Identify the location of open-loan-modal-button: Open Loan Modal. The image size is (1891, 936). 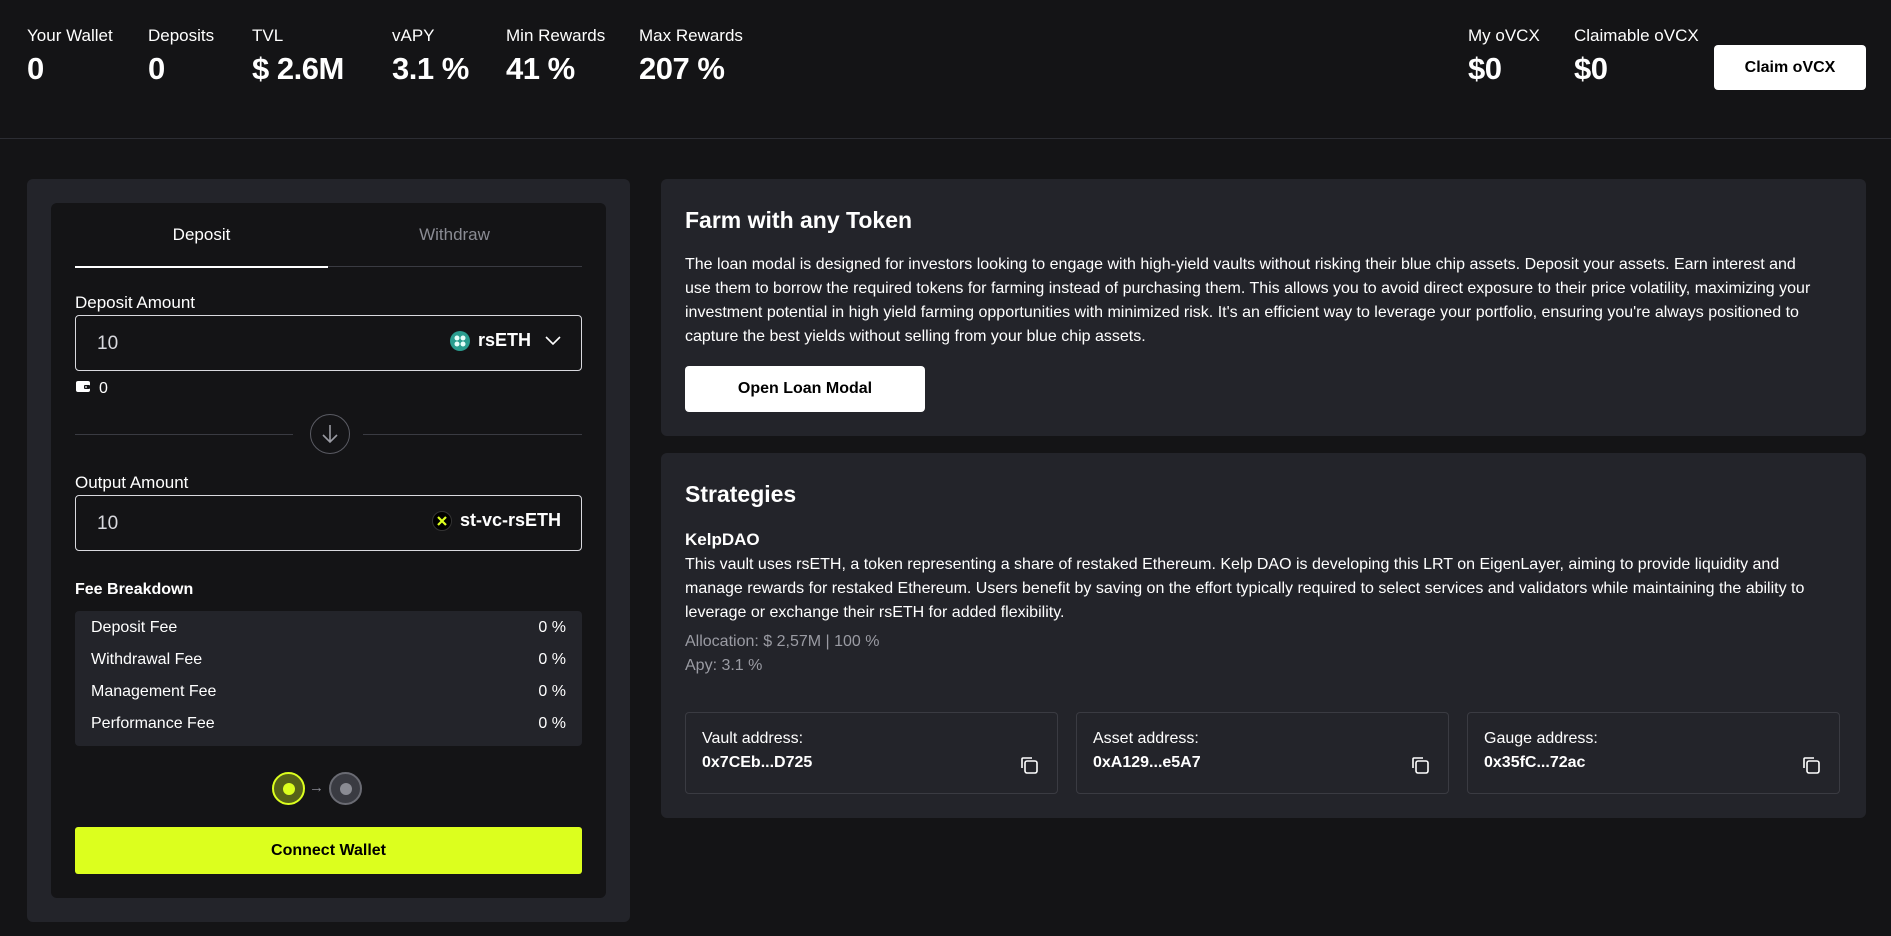
(805, 389).